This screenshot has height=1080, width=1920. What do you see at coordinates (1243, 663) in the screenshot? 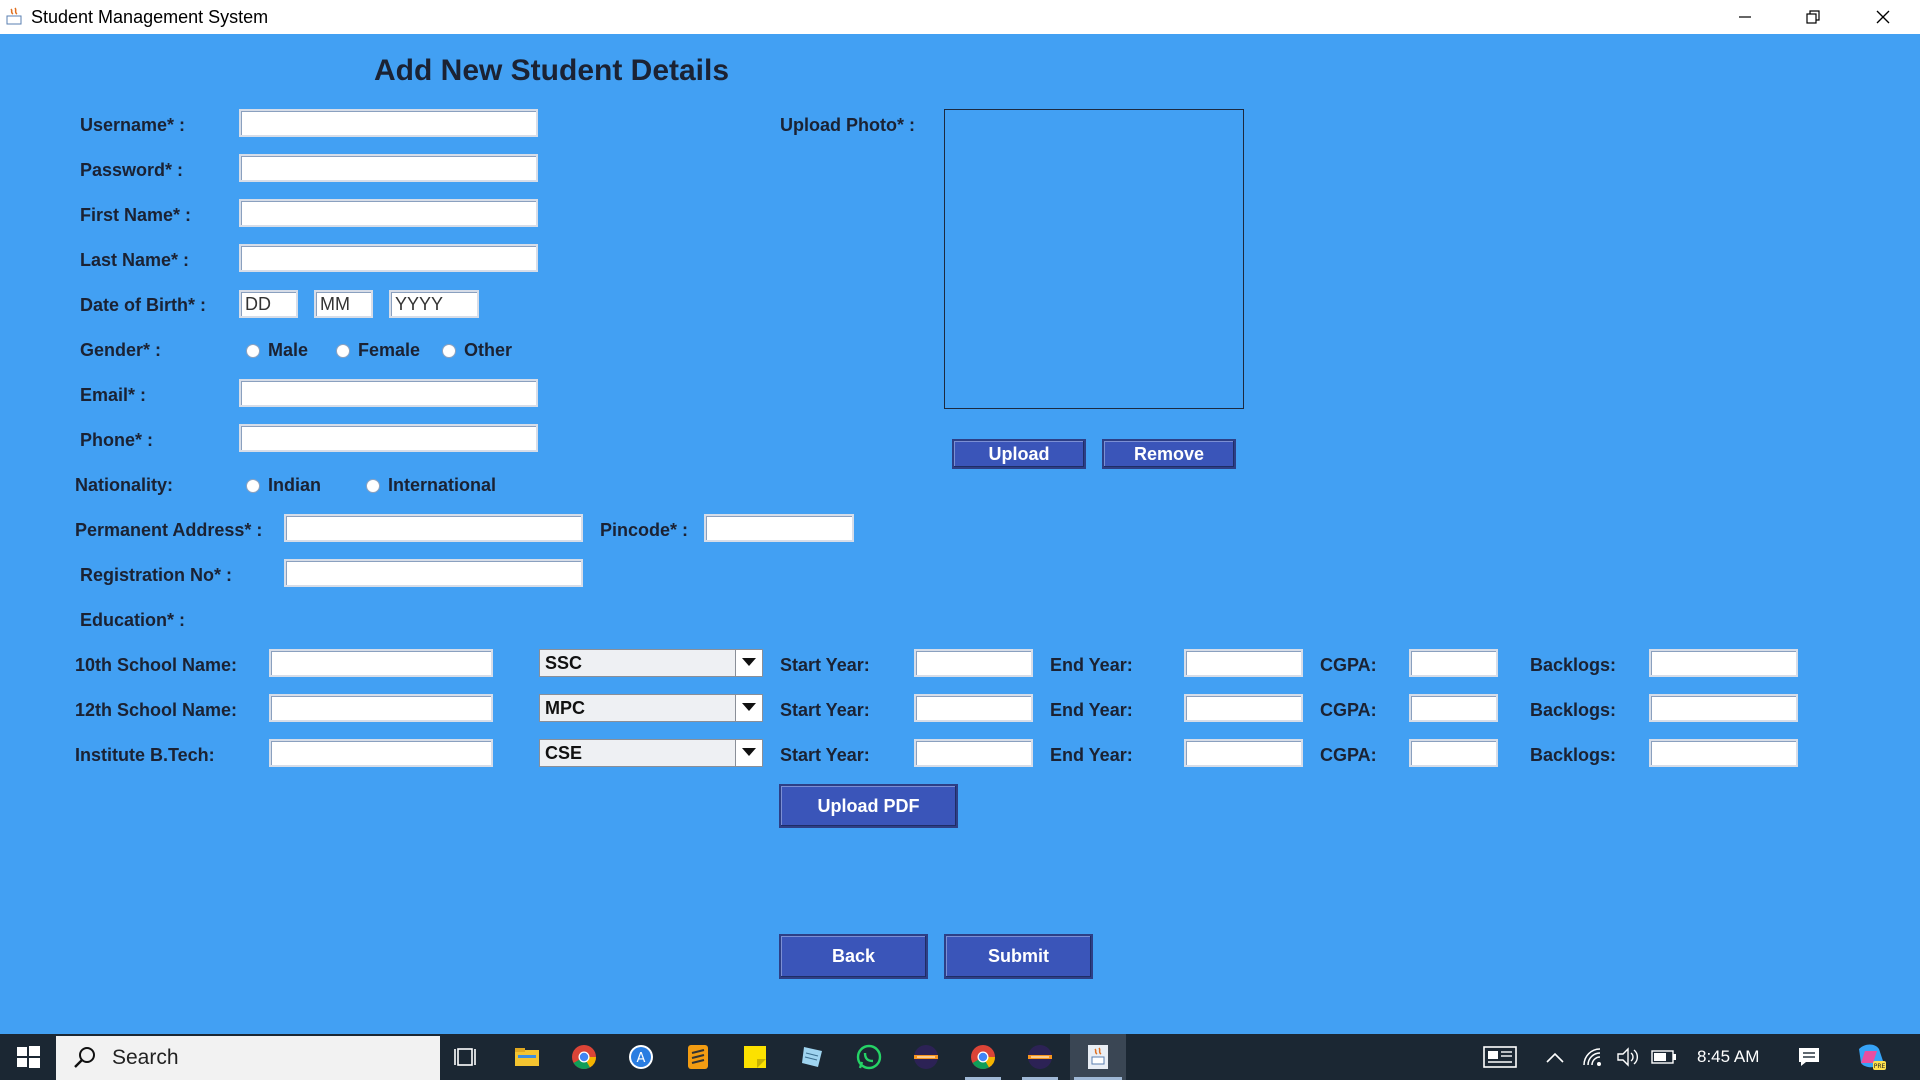
I see `tenth-end-year-input` at bounding box center [1243, 663].